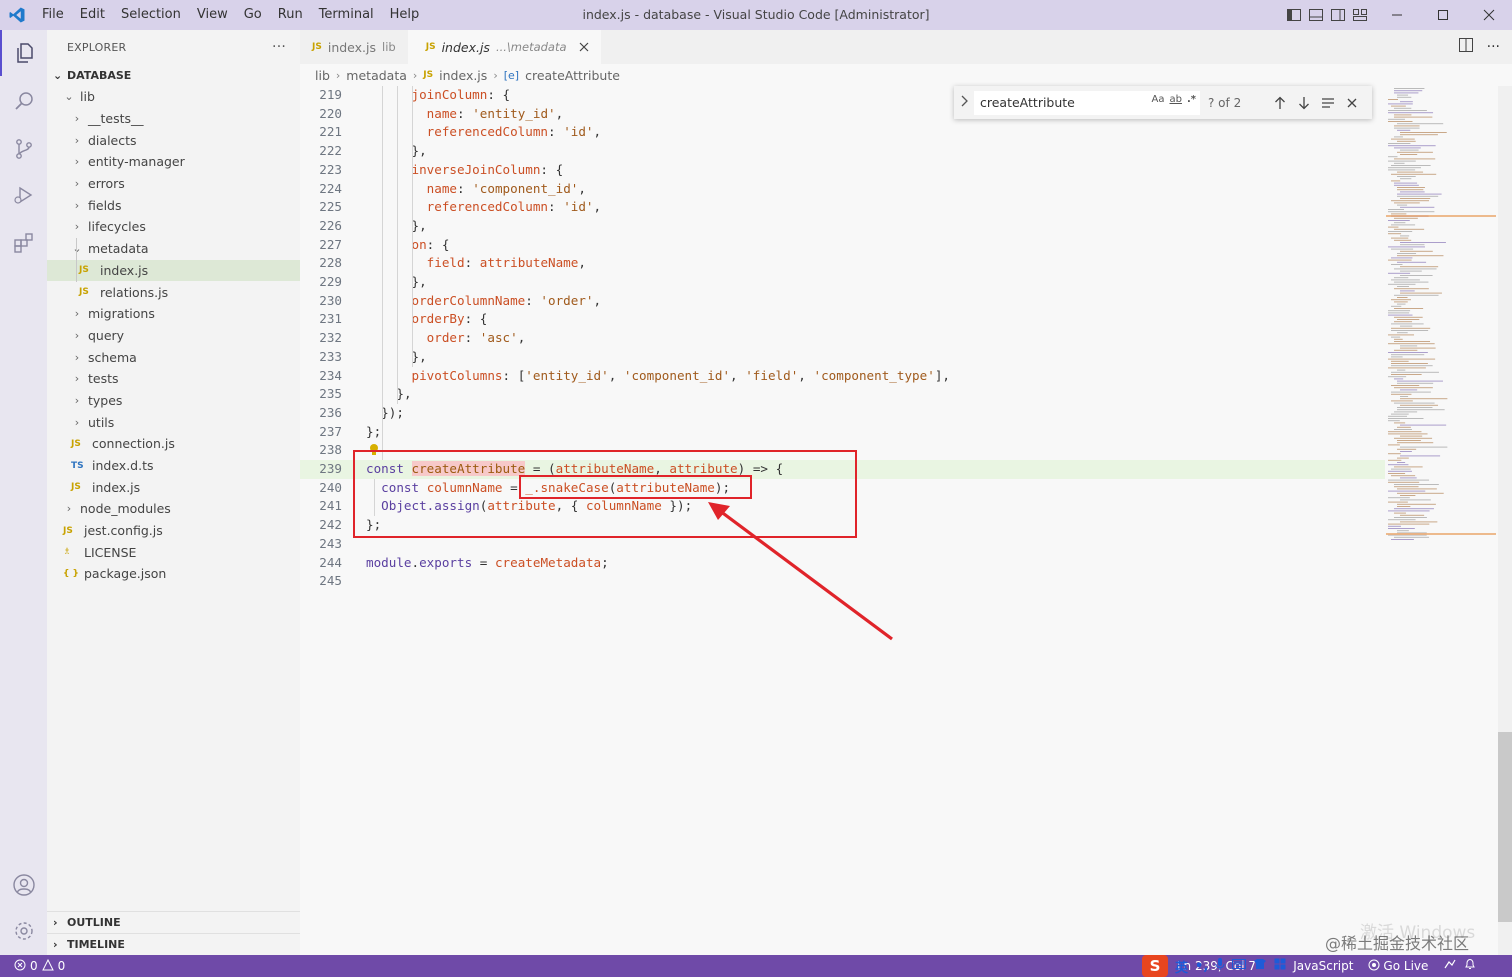 This screenshot has height=977, width=1512. What do you see at coordinates (1175, 99) in the screenshot?
I see `match-whole-word-toggle: ab` at bounding box center [1175, 99].